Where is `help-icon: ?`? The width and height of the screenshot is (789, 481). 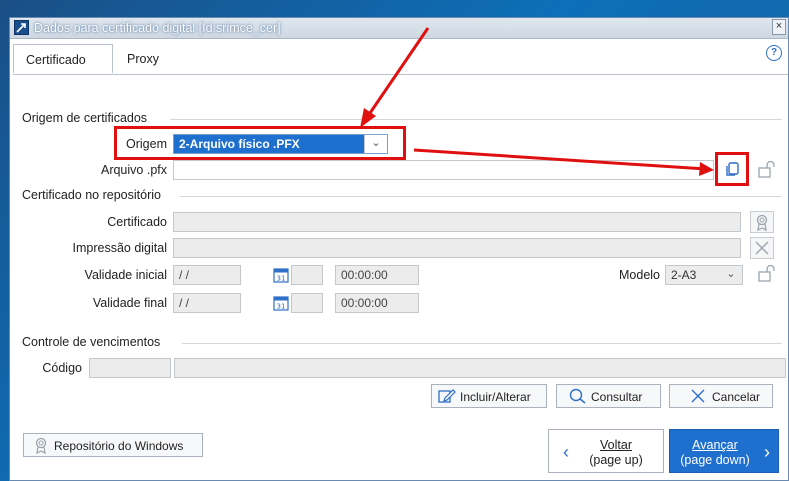
help-icon: ? is located at coordinates (774, 53).